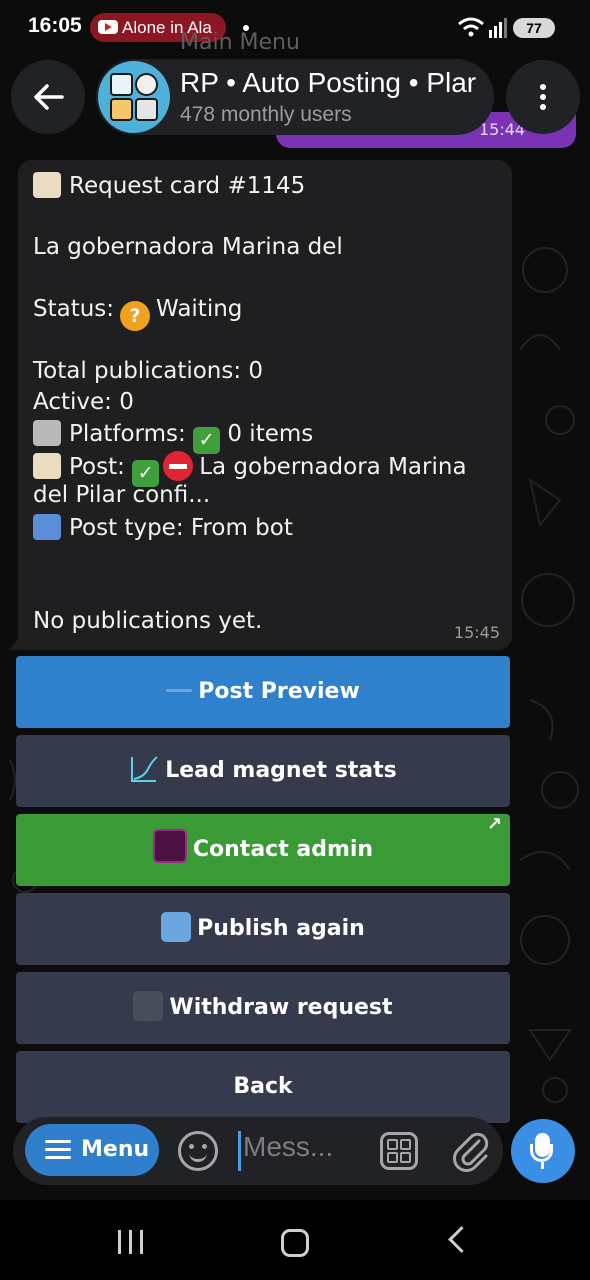 This screenshot has width=590, height=1280. Describe the element at coordinates (542, 1165) in the screenshot. I see `microphone-stem` at that location.